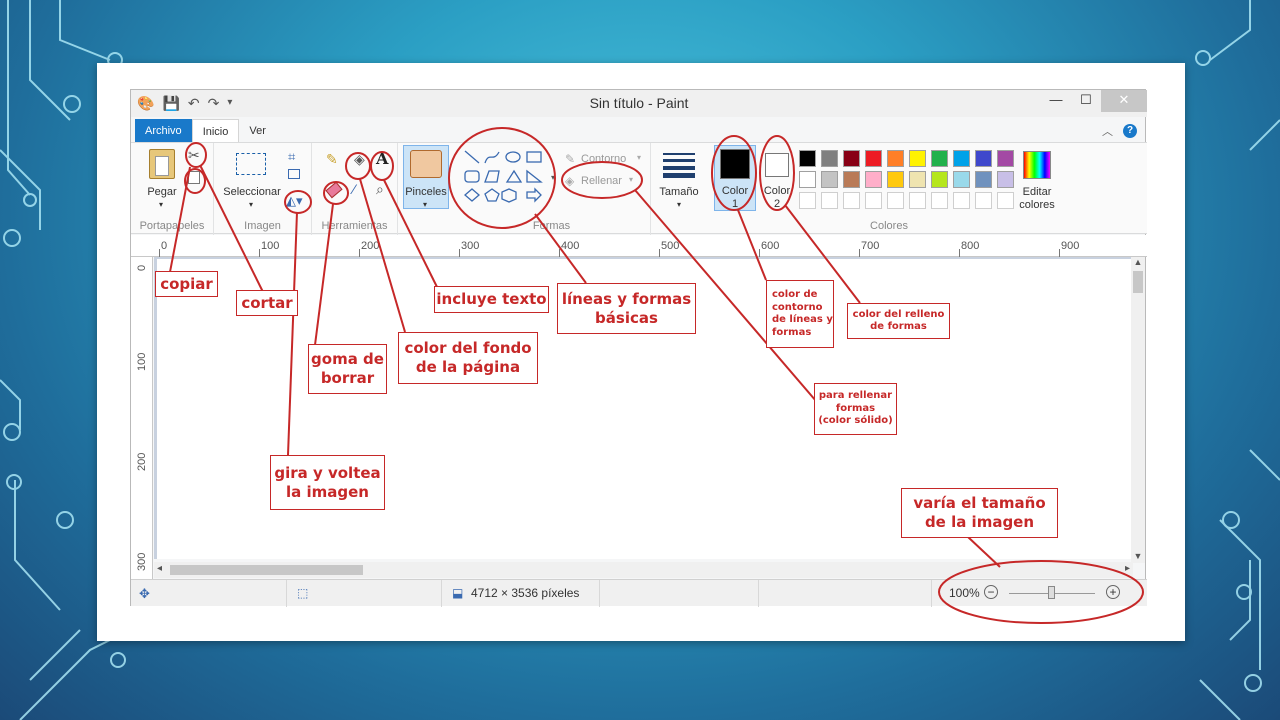 The image size is (1280, 720). Describe the element at coordinates (601, 181) in the screenshot. I see `fill-button: Rellenar` at that location.